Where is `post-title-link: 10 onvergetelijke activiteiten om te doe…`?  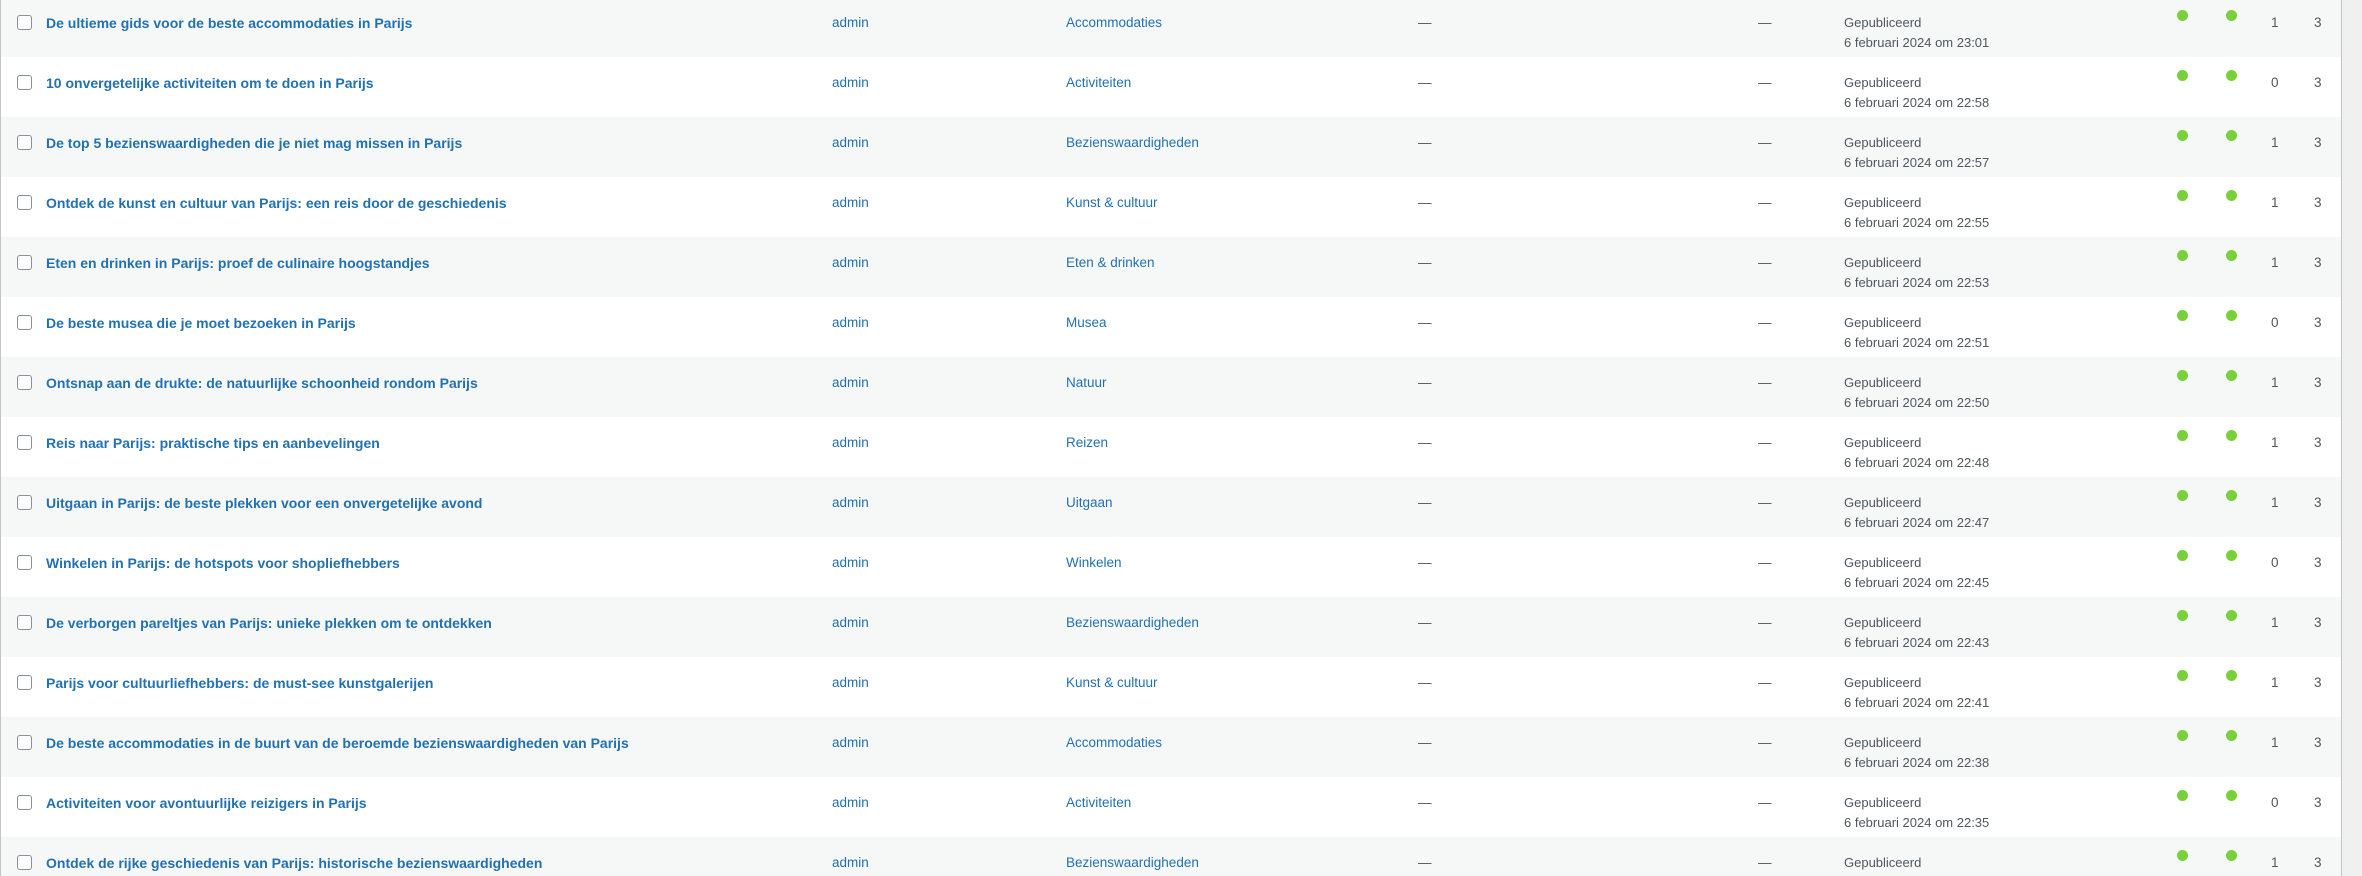
post-title-link: 10 onvergetelijke activiteiten om te doe… is located at coordinates (210, 83).